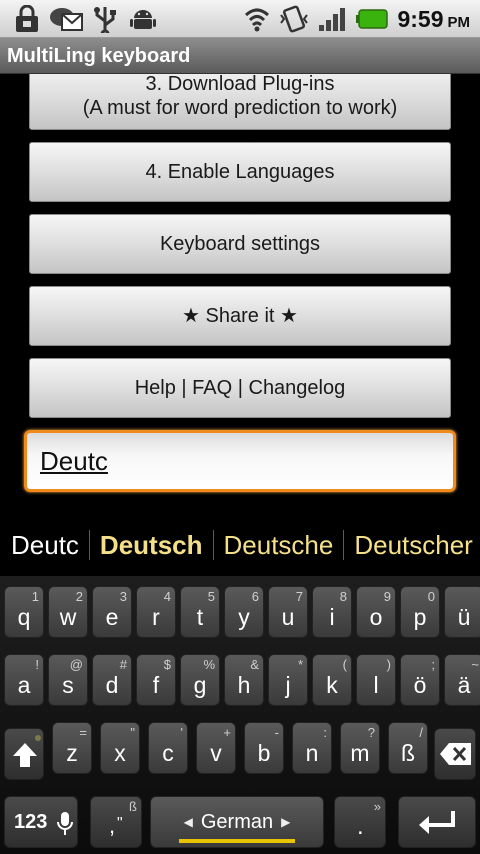 This screenshot has height=854, width=480. I want to click on key-hint: 7, so click(299, 596).